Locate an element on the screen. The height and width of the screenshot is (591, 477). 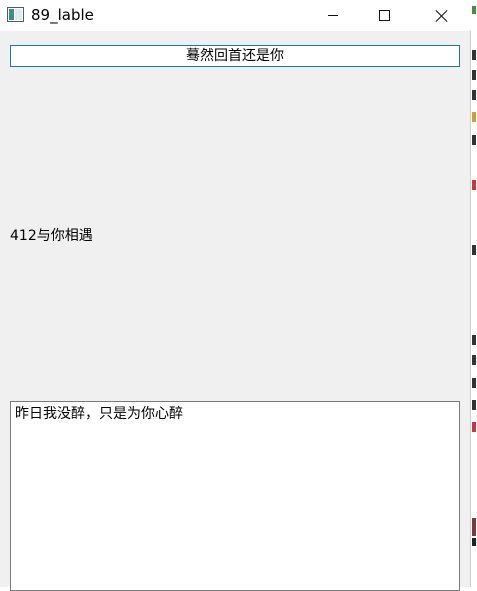
minimize-icon is located at coordinates (333, 15).